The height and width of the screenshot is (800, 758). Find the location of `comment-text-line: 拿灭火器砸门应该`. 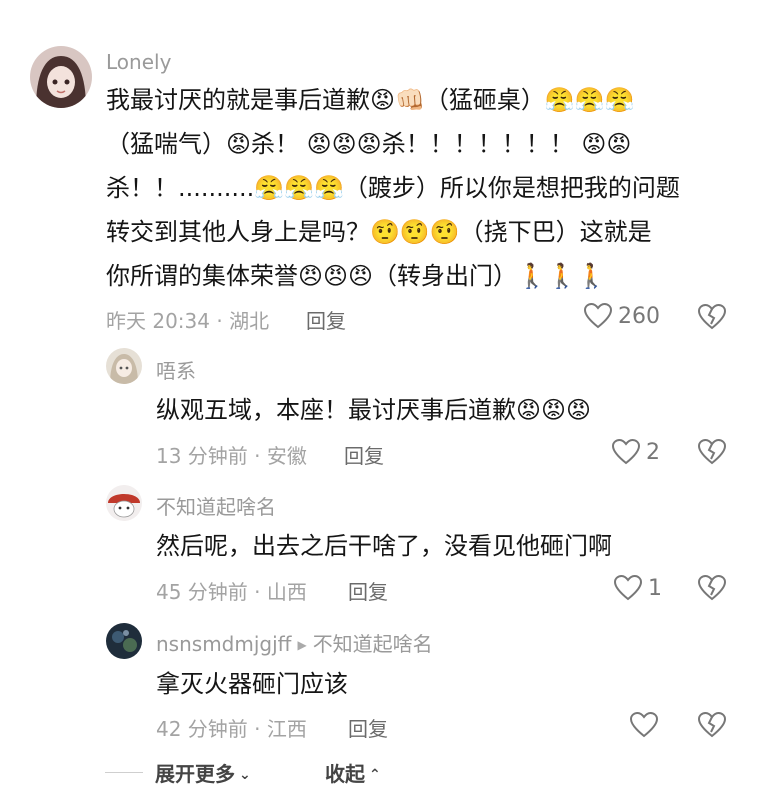

comment-text-line: 拿灭火器砸门应该 is located at coordinates (252, 684).